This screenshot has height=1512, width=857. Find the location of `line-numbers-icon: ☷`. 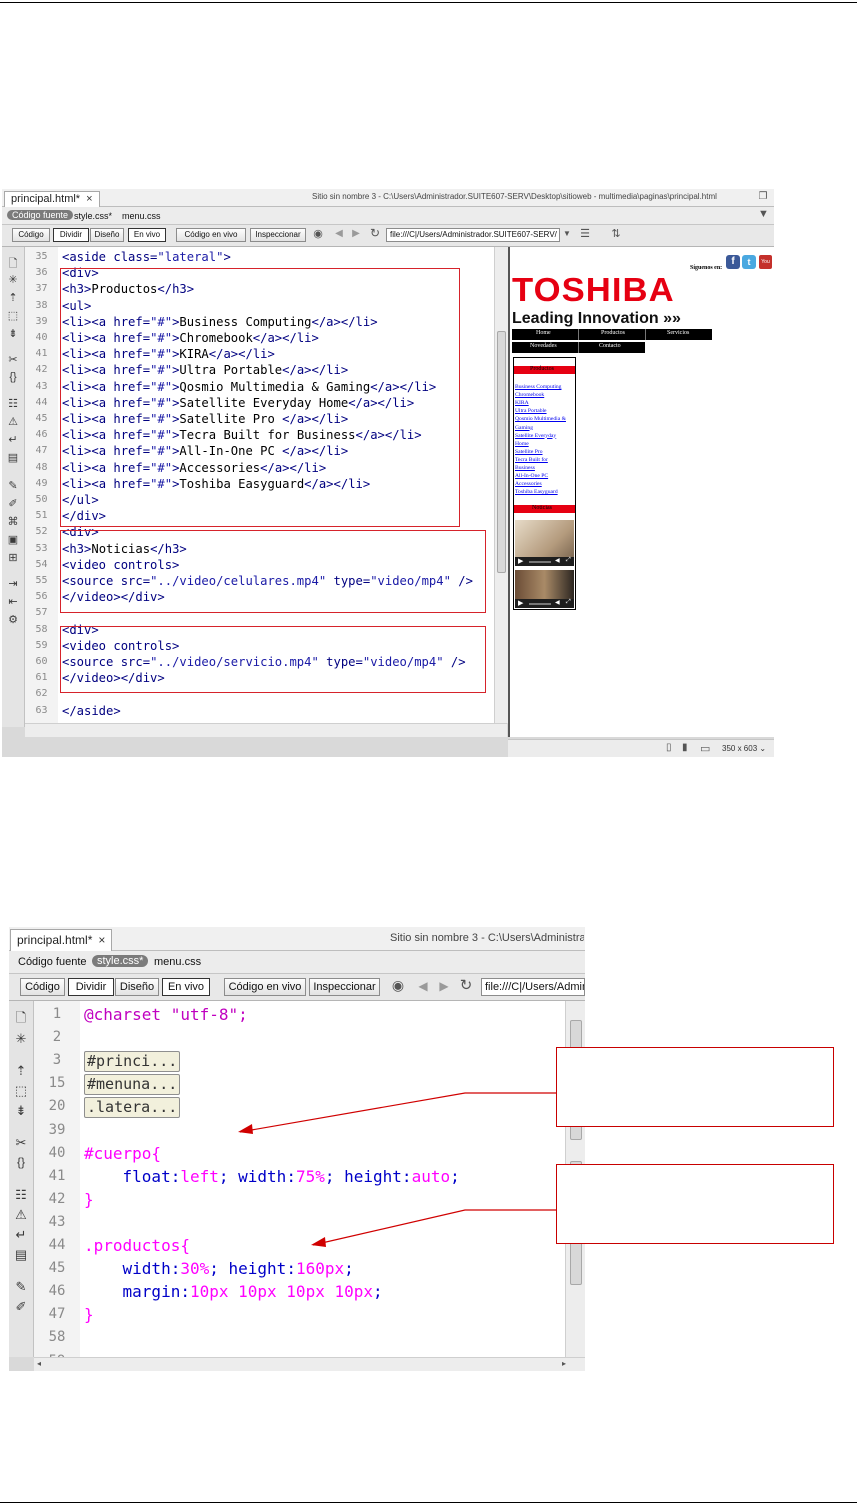

line-numbers-icon: ☷ is located at coordinates (13, 403).